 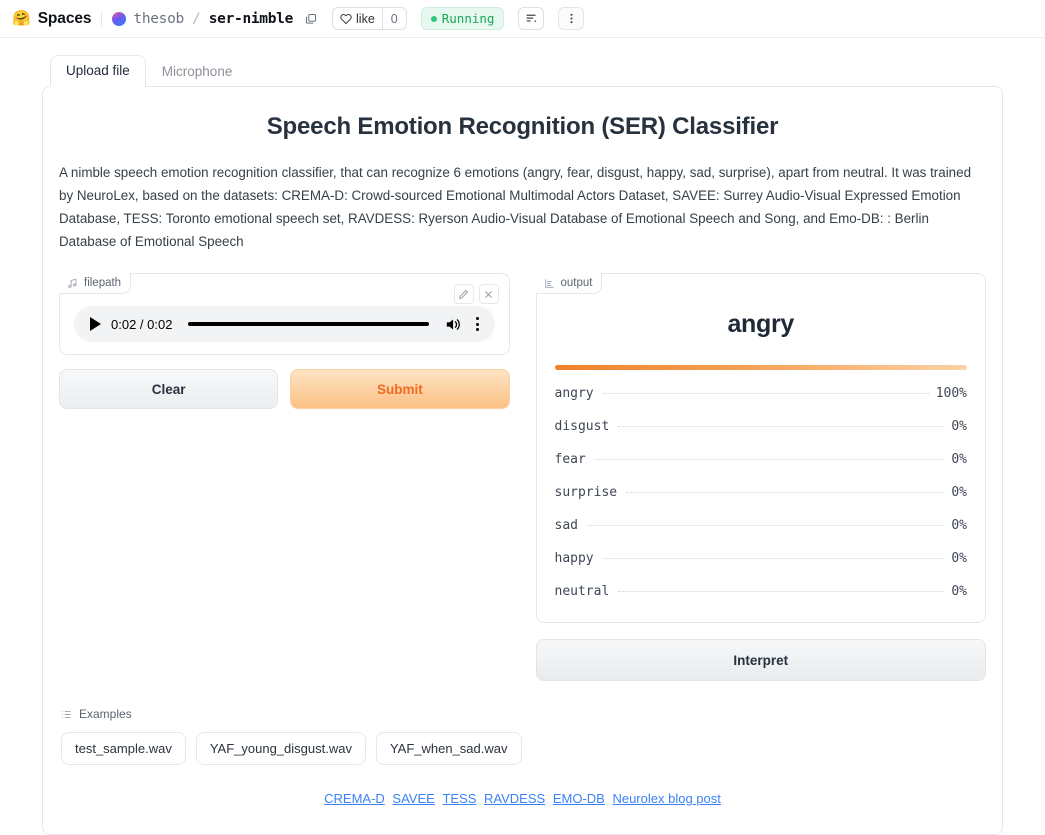 What do you see at coordinates (579, 798) in the screenshot?
I see `footer-link-emo-db: EMO-DB` at bounding box center [579, 798].